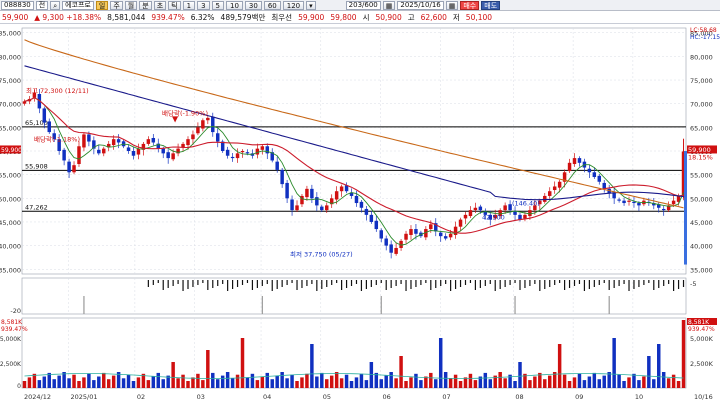 The width and height of the screenshot is (720, 404). What do you see at coordinates (55, 5) in the screenshot?
I see `search-button: ⌕` at bounding box center [55, 5].